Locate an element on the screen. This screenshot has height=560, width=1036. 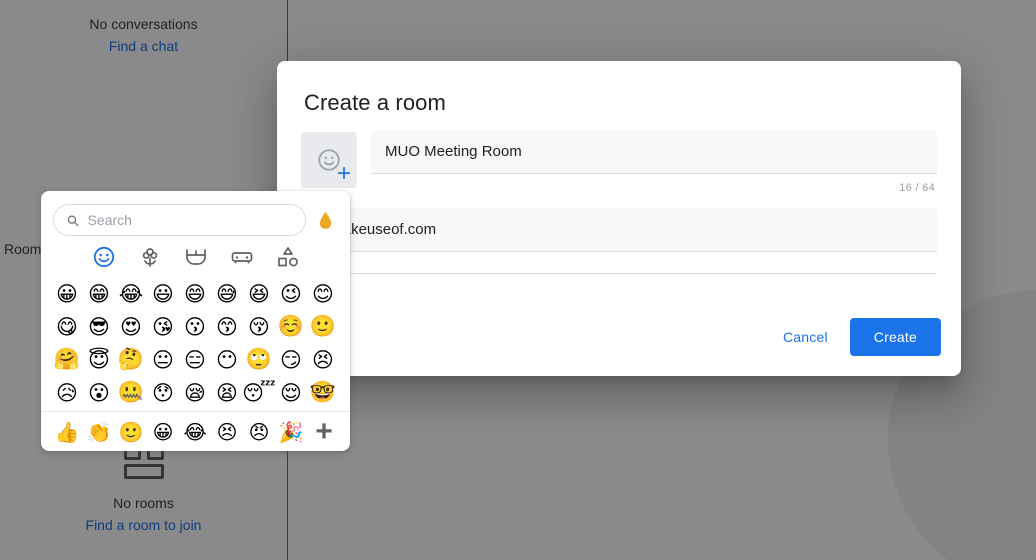
emoji-cell: 😶 is located at coordinates (227, 359).